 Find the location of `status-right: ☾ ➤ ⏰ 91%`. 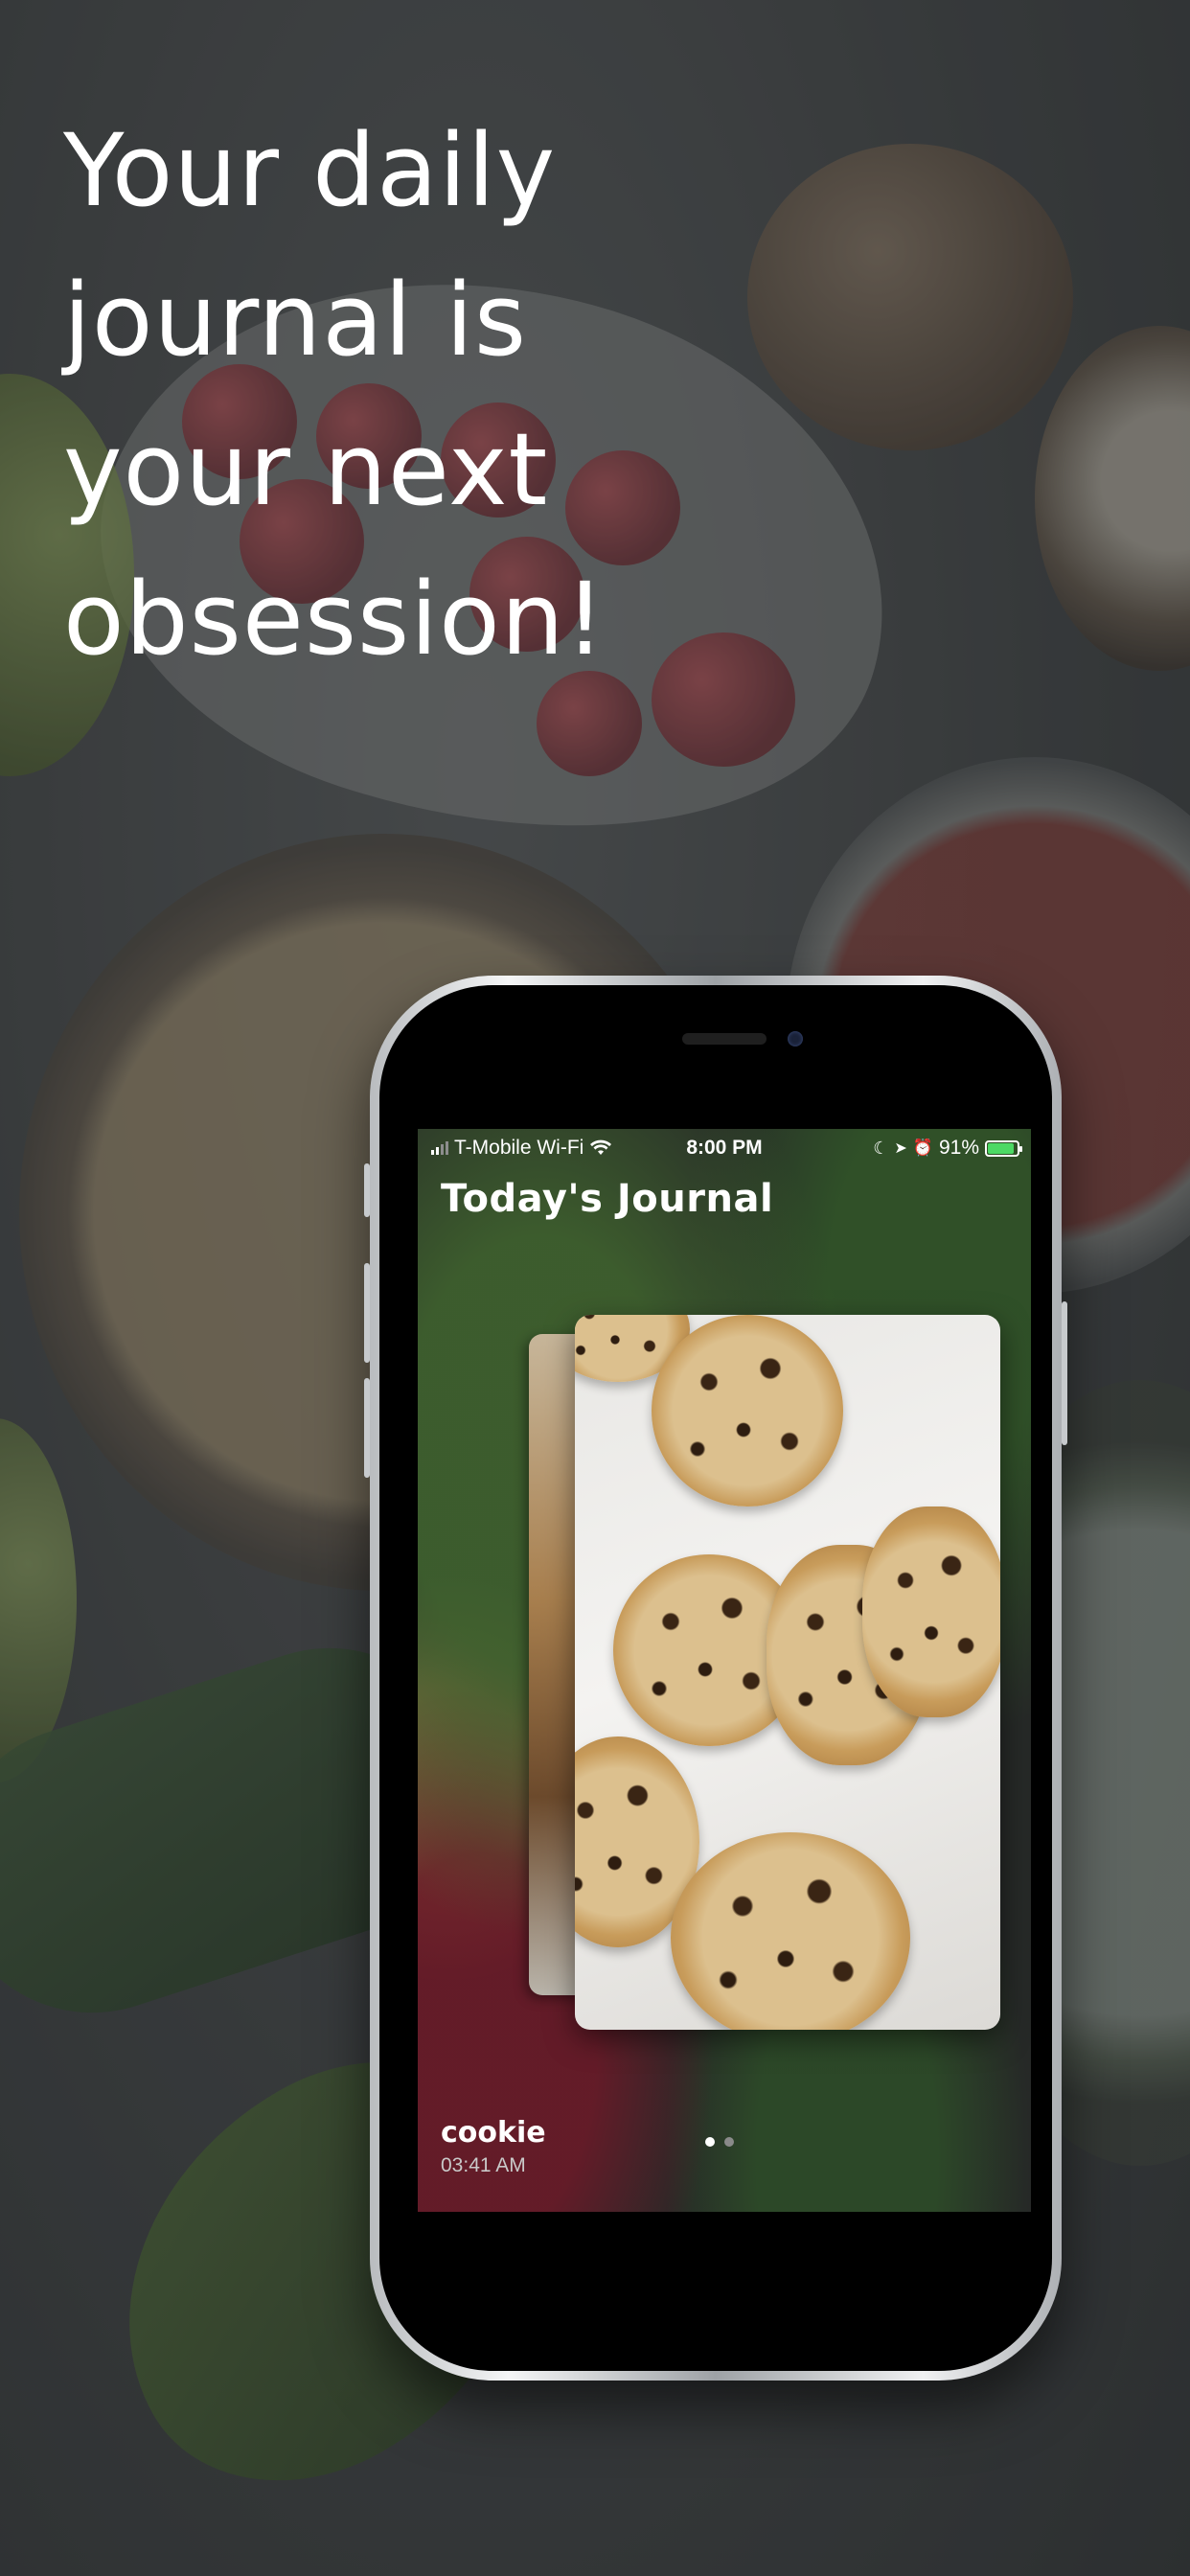

status-right: ☾ ➤ ⏰ 91% is located at coordinates (948, 1148).